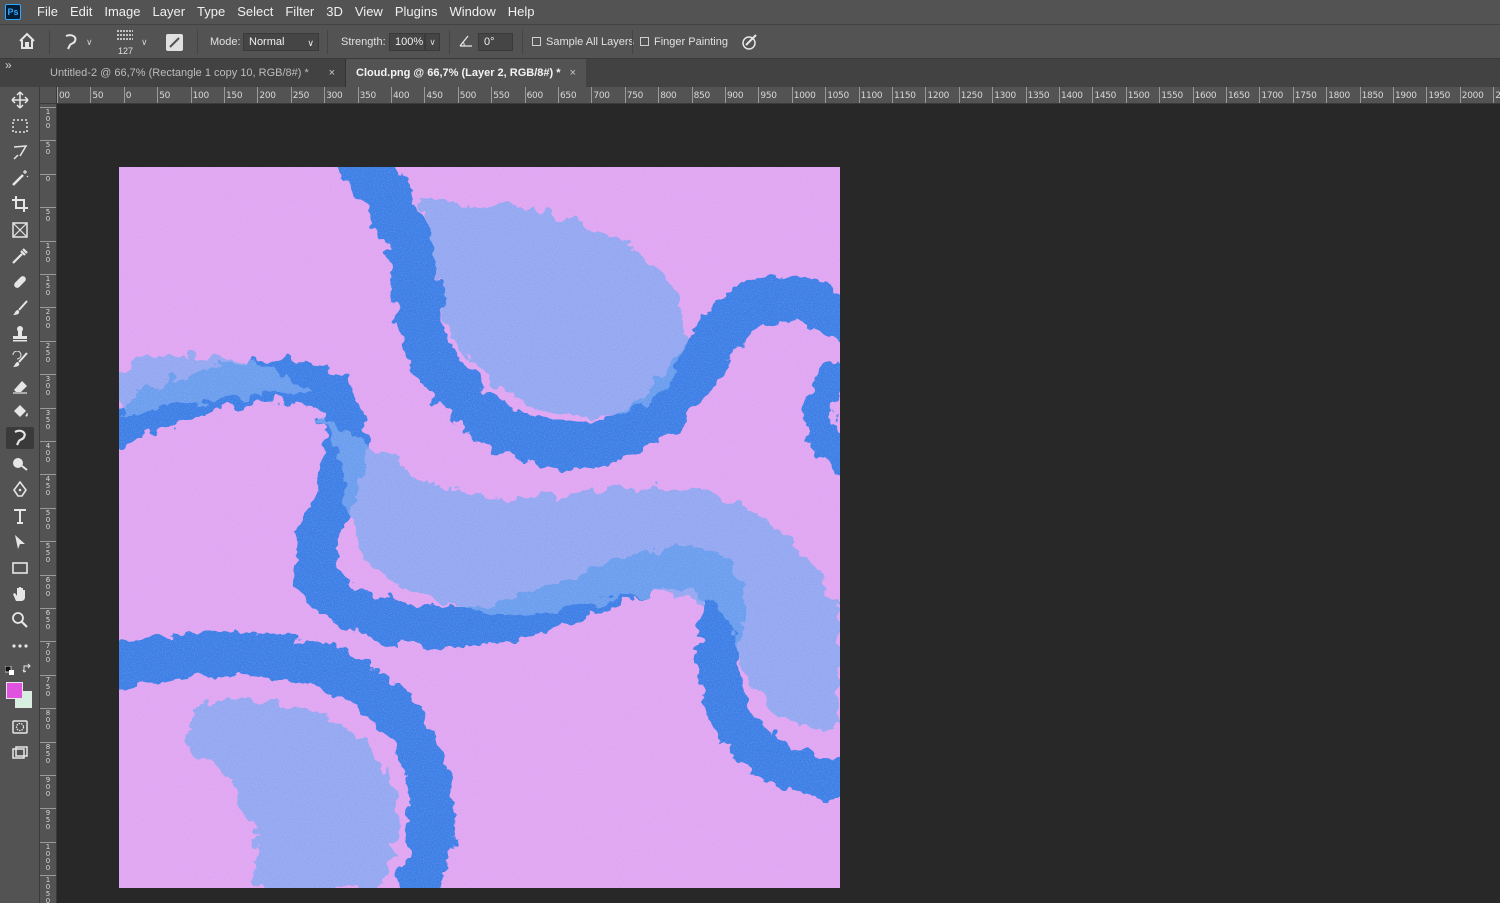  I want to click on menu-filter: Filter, so click(299, 12).